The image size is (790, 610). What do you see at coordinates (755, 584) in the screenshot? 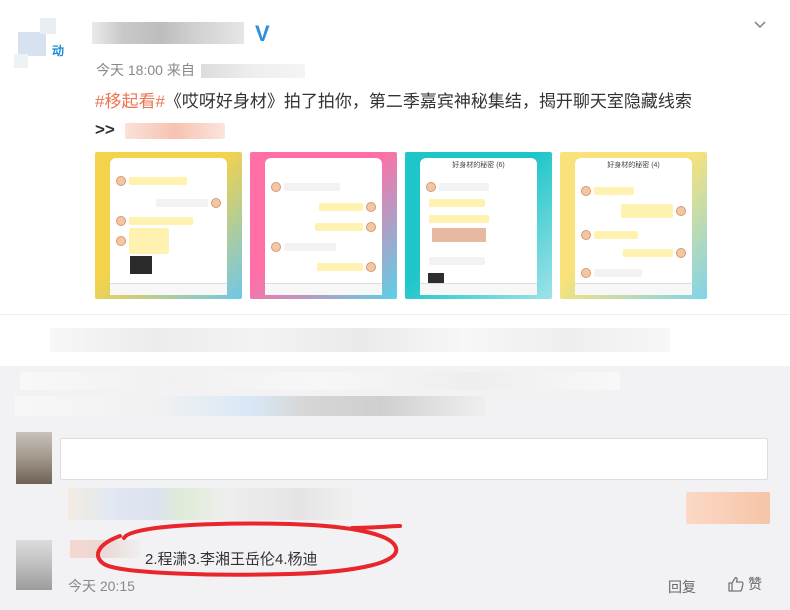
I see `like-label: 赞` at bounding box center [755, 584].